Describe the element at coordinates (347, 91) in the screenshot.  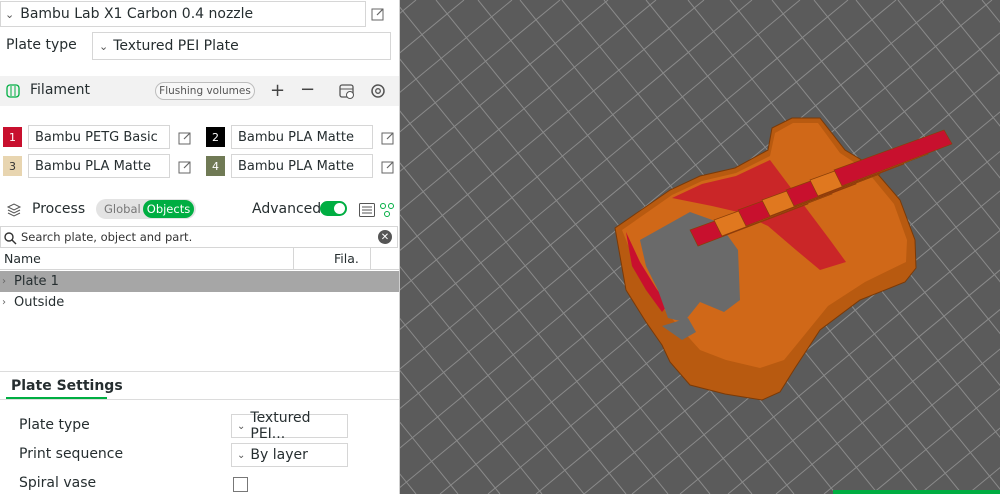
I see `sync-filament-icon` at that location.